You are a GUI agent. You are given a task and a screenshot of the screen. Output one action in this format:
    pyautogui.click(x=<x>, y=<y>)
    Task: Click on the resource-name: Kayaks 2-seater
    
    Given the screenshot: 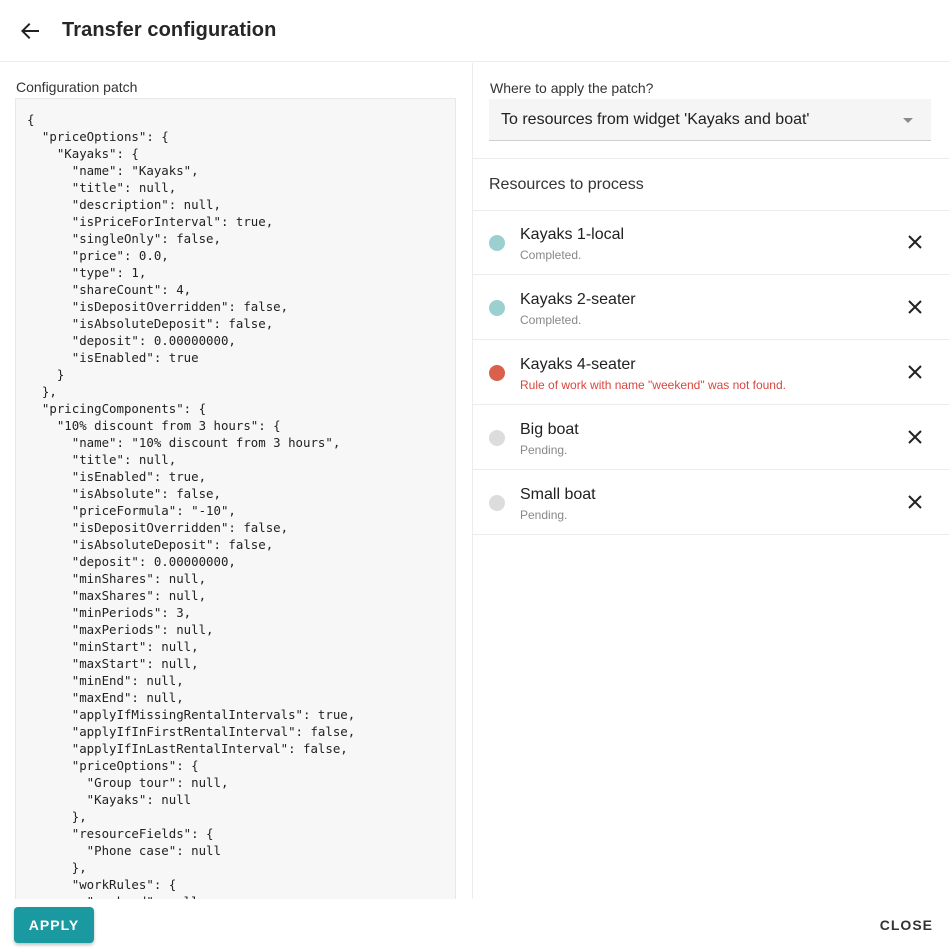 What is the action you would take?
    pyautogui.click(x=578, y=299)
    